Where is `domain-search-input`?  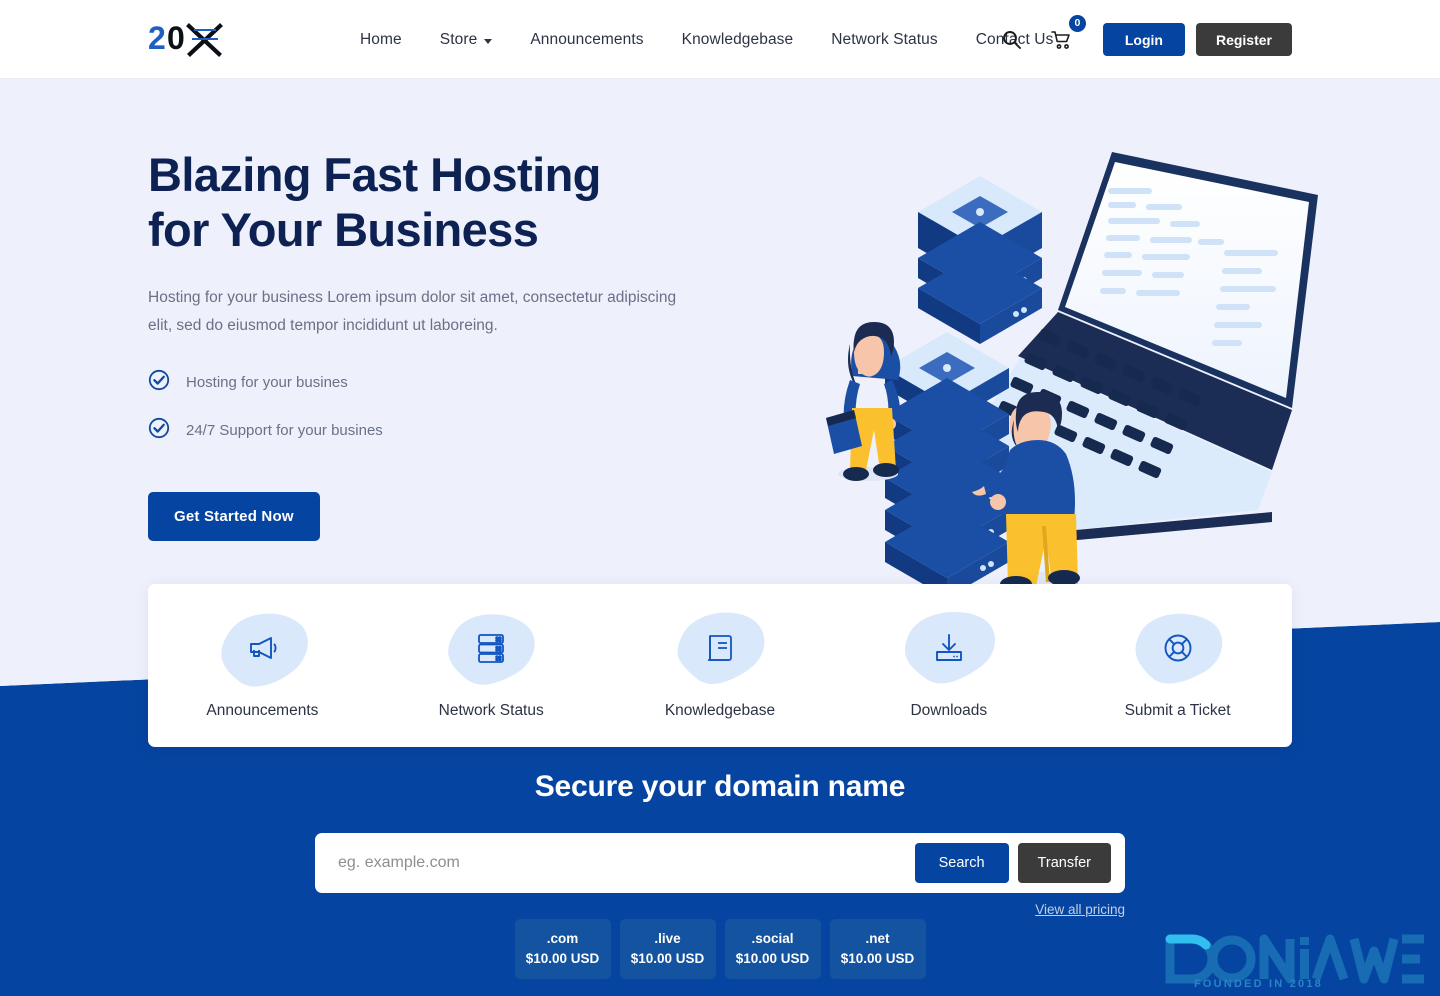 domain-search-input is located at coordinates (622, 863).